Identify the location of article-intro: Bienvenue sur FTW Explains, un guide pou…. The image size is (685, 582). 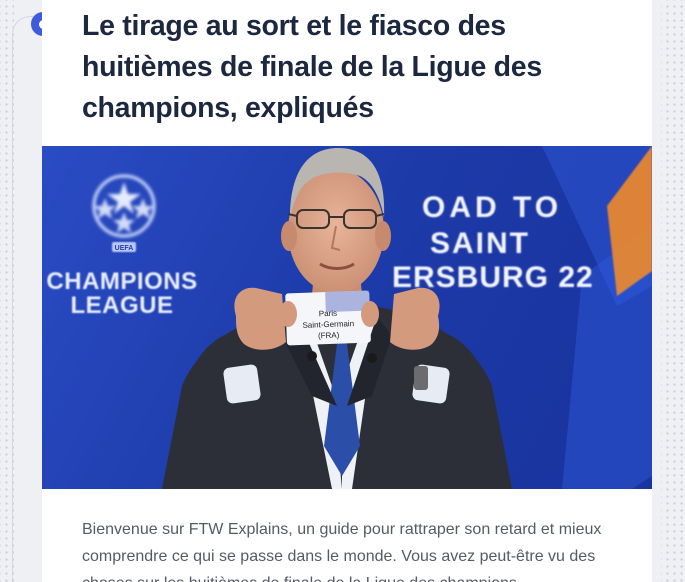
(342, 551).